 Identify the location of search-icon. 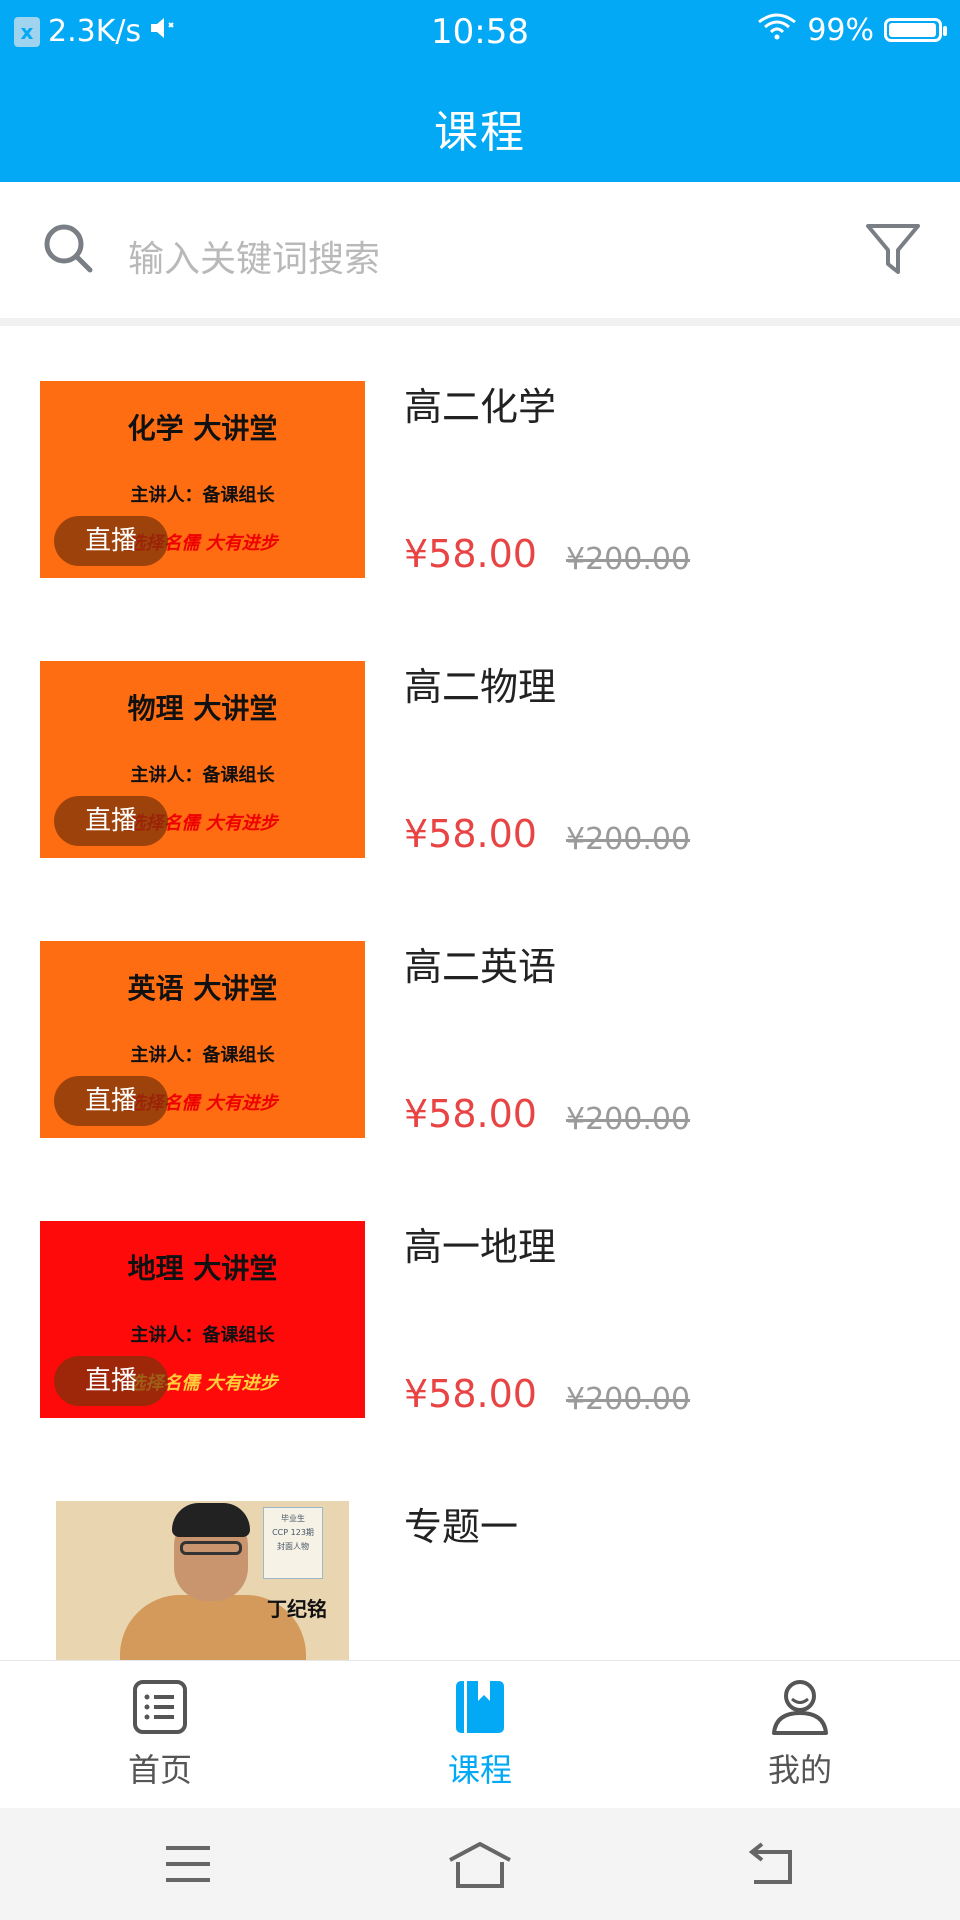
(68, 250).